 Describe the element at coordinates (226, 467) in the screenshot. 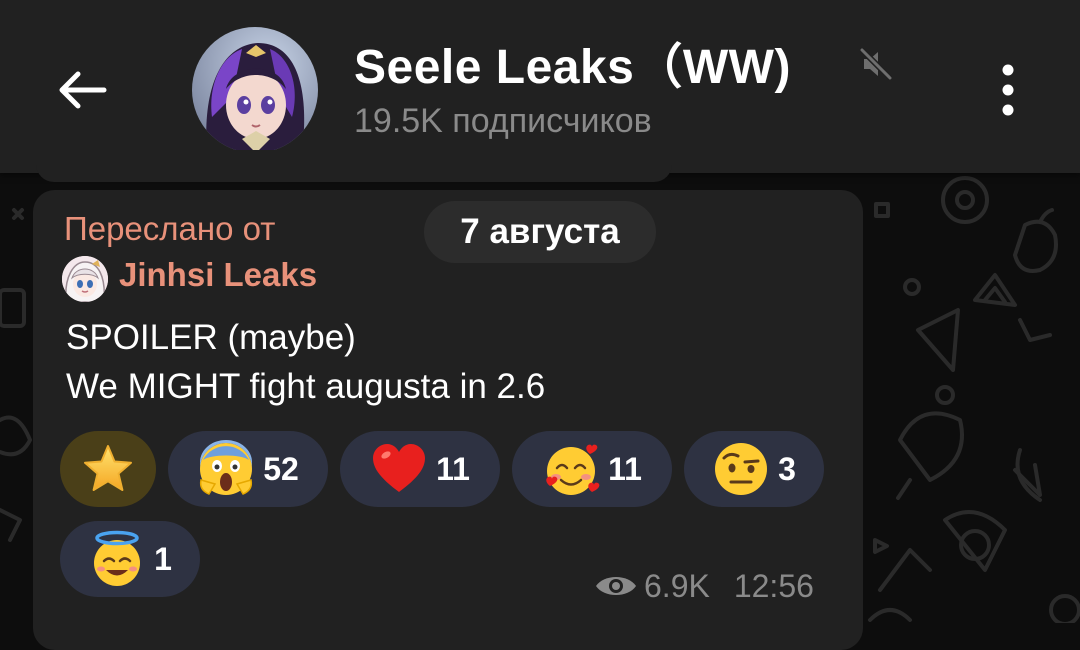

I see `screaming-face-icon` at that location.